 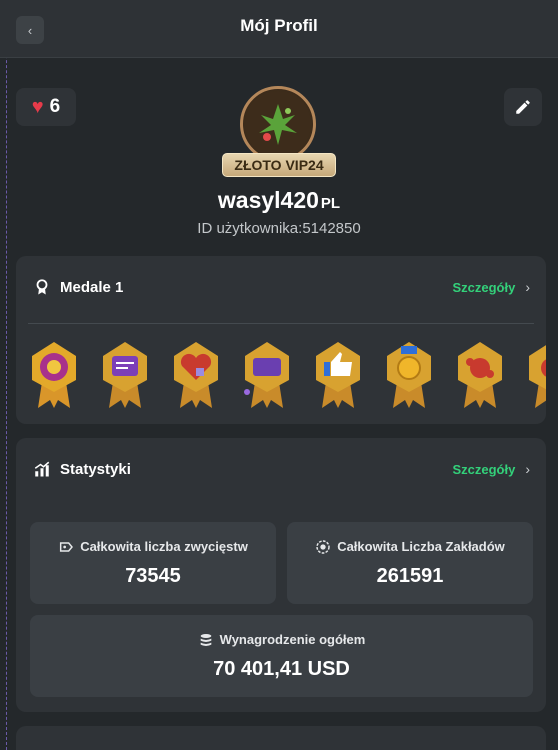 What do you see at coordinates (323, 546) in the screenshot?
I see `chip-icon` at bounding box center [323, 546].